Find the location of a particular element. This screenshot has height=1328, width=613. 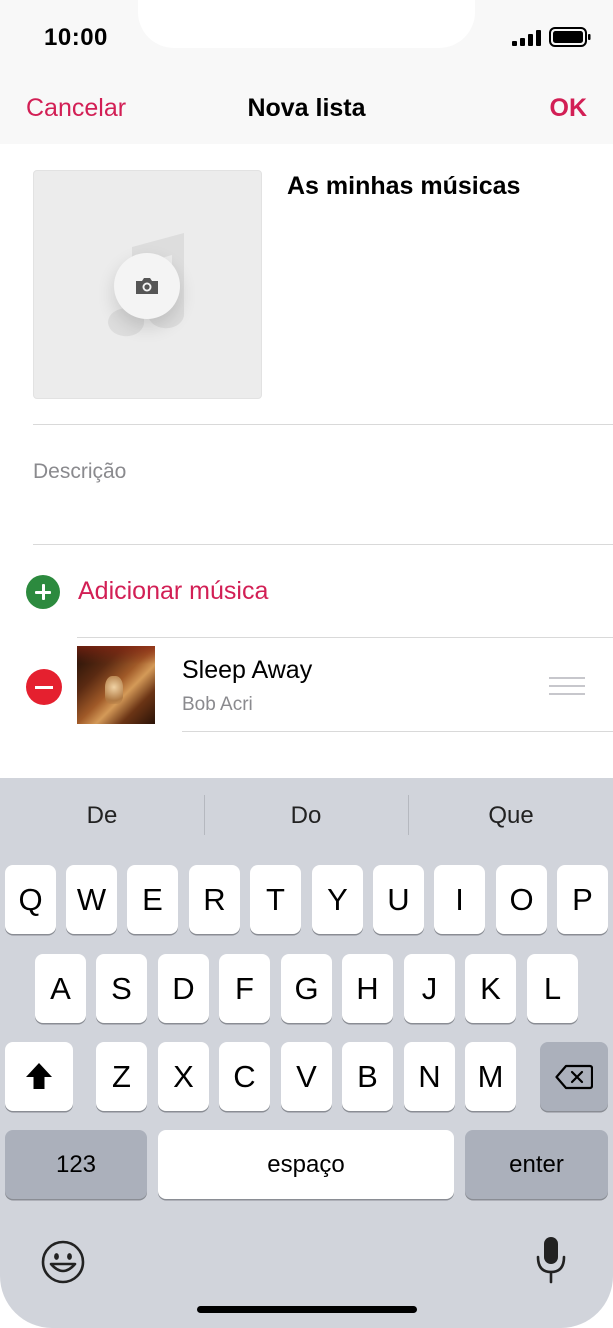

song-artist: Bob Acri is located at coordinates (217, 704).